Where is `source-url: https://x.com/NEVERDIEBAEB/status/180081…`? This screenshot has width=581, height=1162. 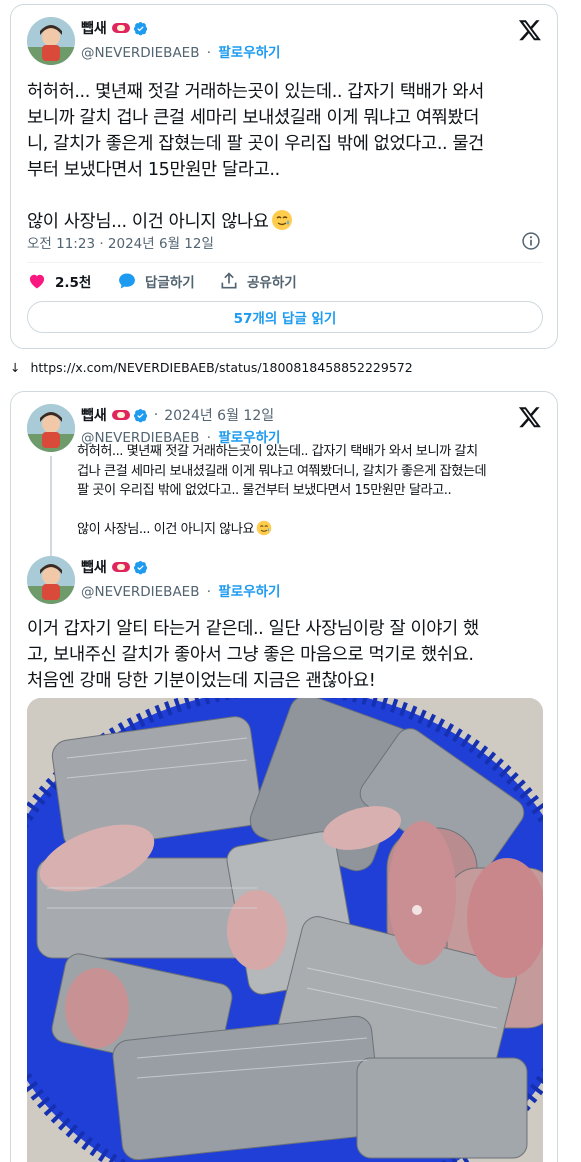 source-url: https://x.com/NEVERDIEBAEB/status/180081… is located at coordinates (221, 367).